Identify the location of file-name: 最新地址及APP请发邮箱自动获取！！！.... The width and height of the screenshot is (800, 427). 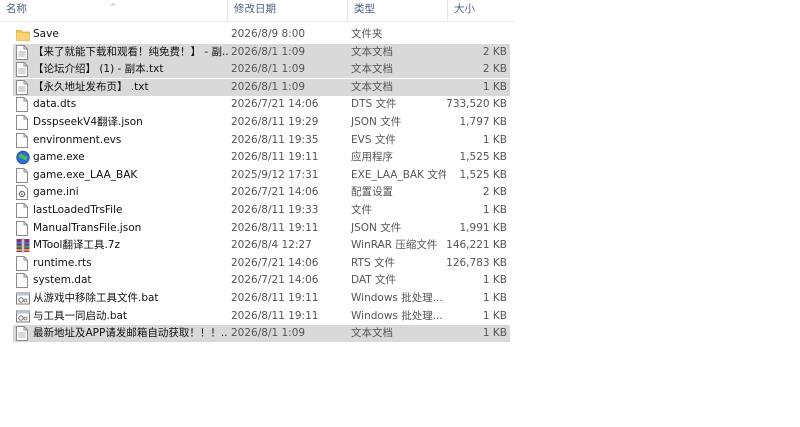
(130, 333).